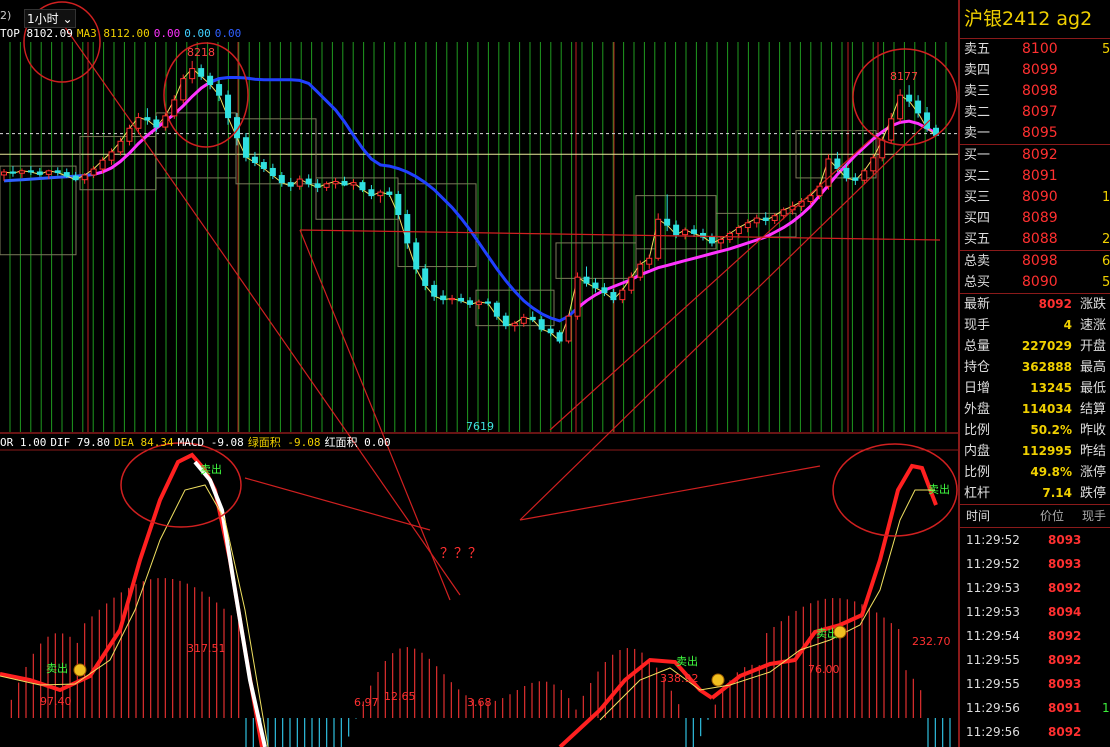 This screenshot has width=1110, height=747. I want to click on bid-levels: 买一 8092 买二 8091 买三 8090 1 买四 8089 买五 8088 2, so click(1035, 198).